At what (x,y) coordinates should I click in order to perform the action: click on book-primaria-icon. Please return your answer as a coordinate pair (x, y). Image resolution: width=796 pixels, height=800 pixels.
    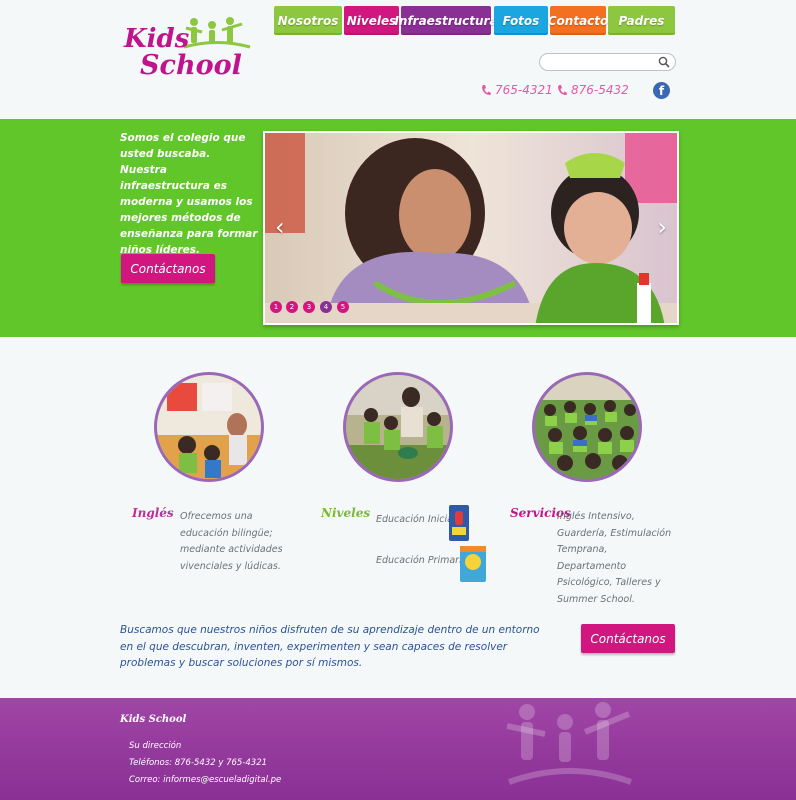
    Looking at the image, I should click on (473, 564).